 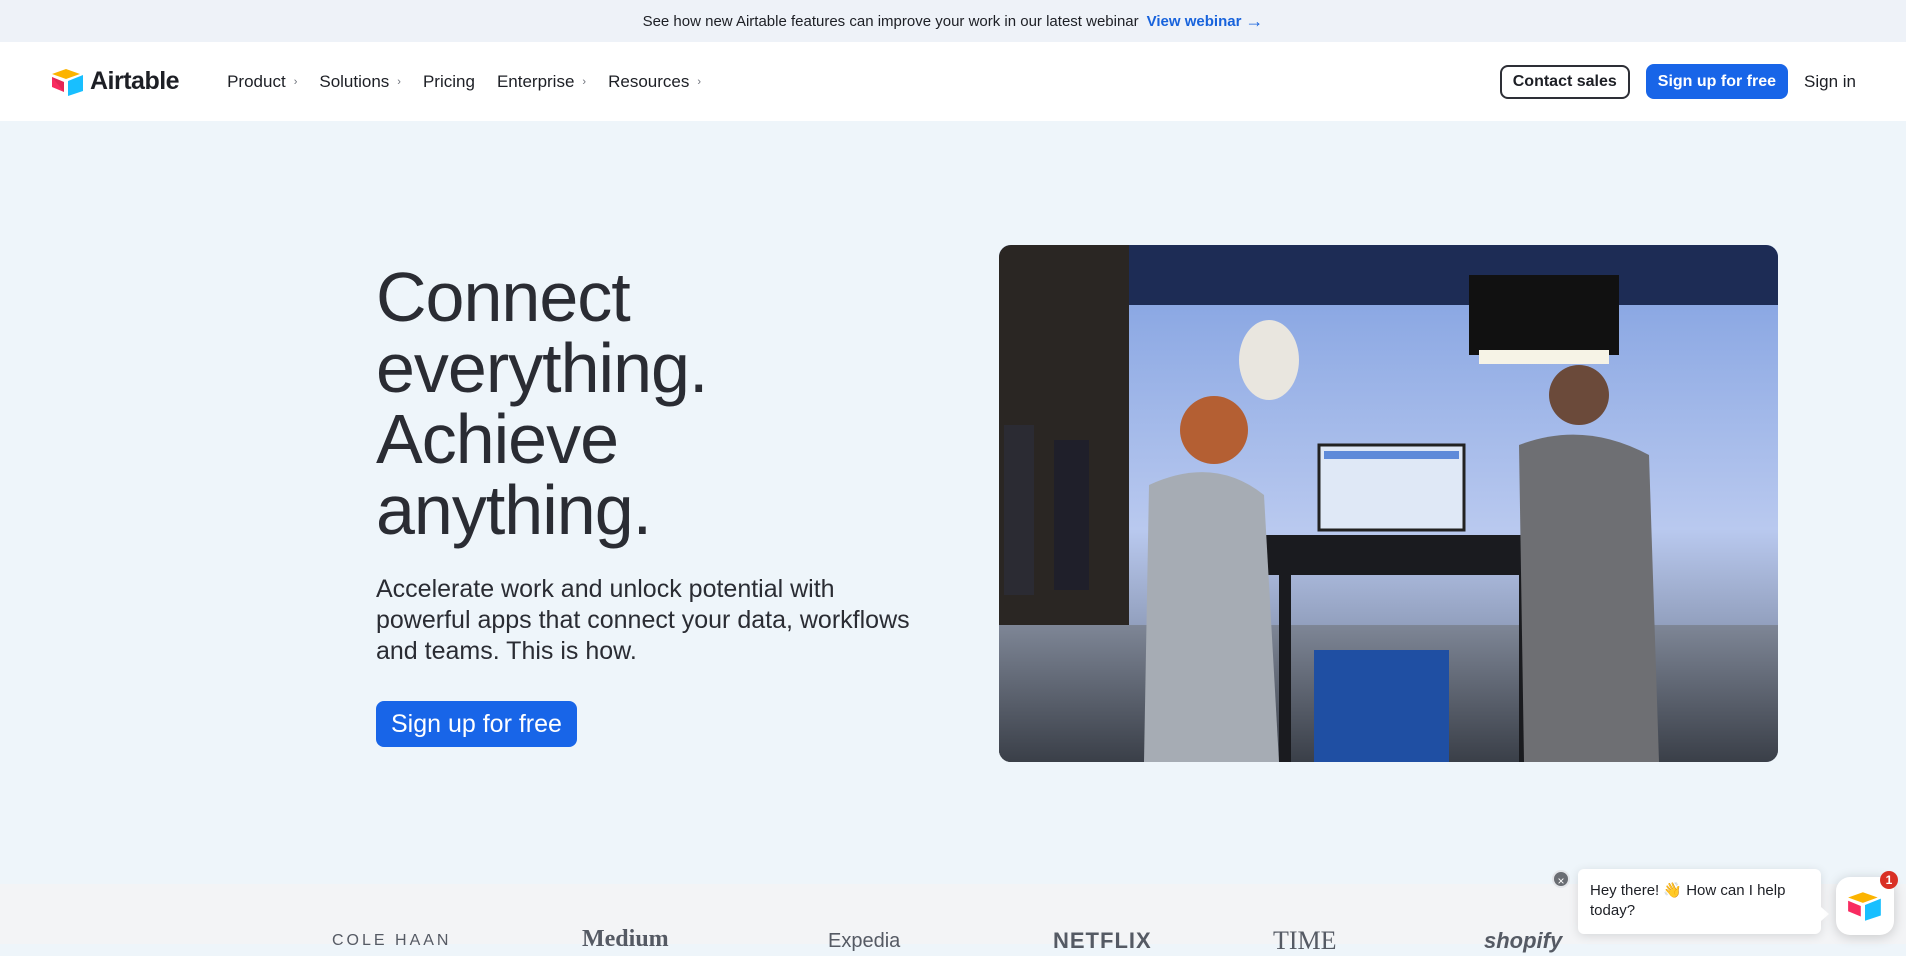 I want to click on logo-expedia: Expedia, so click(x=864, y=941).